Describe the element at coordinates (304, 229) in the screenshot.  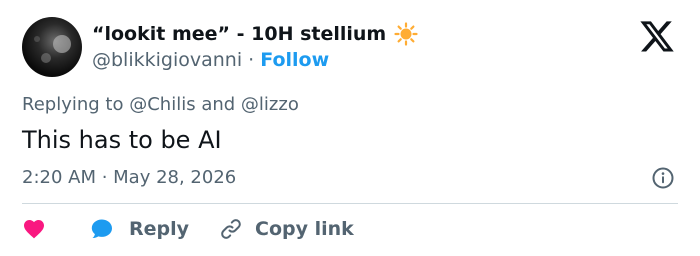
I see `copy-link-label: Copy link` at that location.